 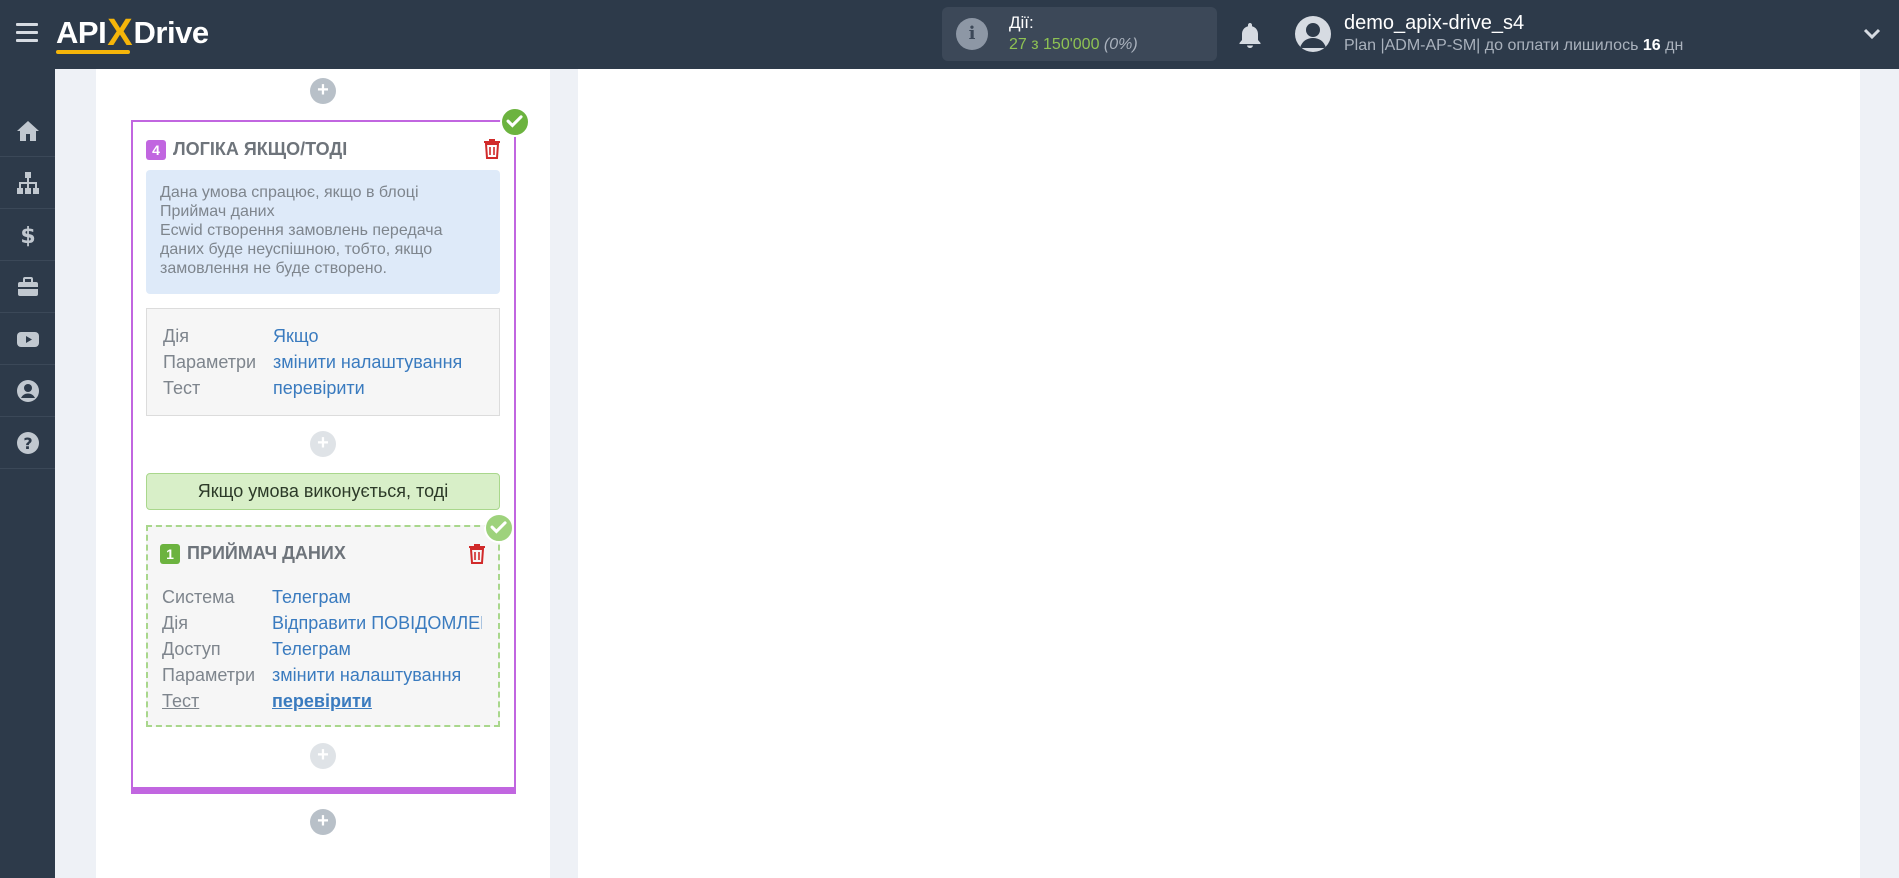 I want to click on system-link: Телеграм, so click(x=311, y=597).